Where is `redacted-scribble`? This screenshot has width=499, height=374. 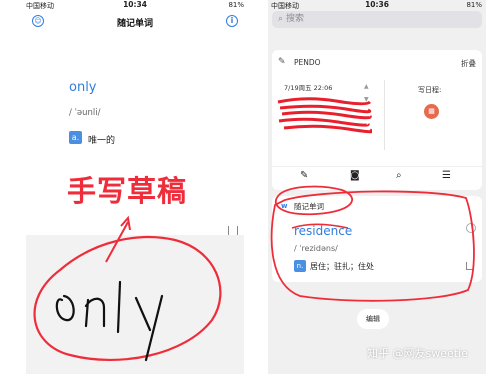
redacted-scribble is located at coordinates (324, 115).